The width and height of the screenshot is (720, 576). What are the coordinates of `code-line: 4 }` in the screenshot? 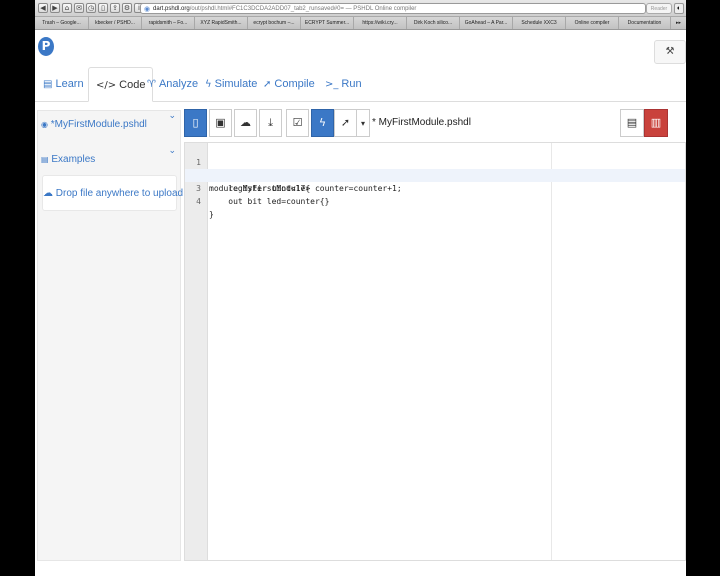 It's located at (435, 200).